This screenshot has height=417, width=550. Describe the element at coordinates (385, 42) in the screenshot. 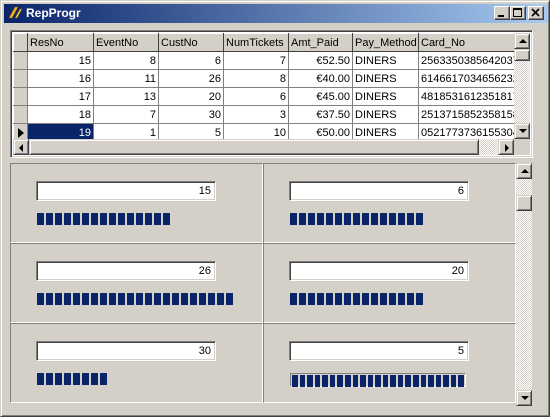

I see `column-header: Pay_Method` at that location.